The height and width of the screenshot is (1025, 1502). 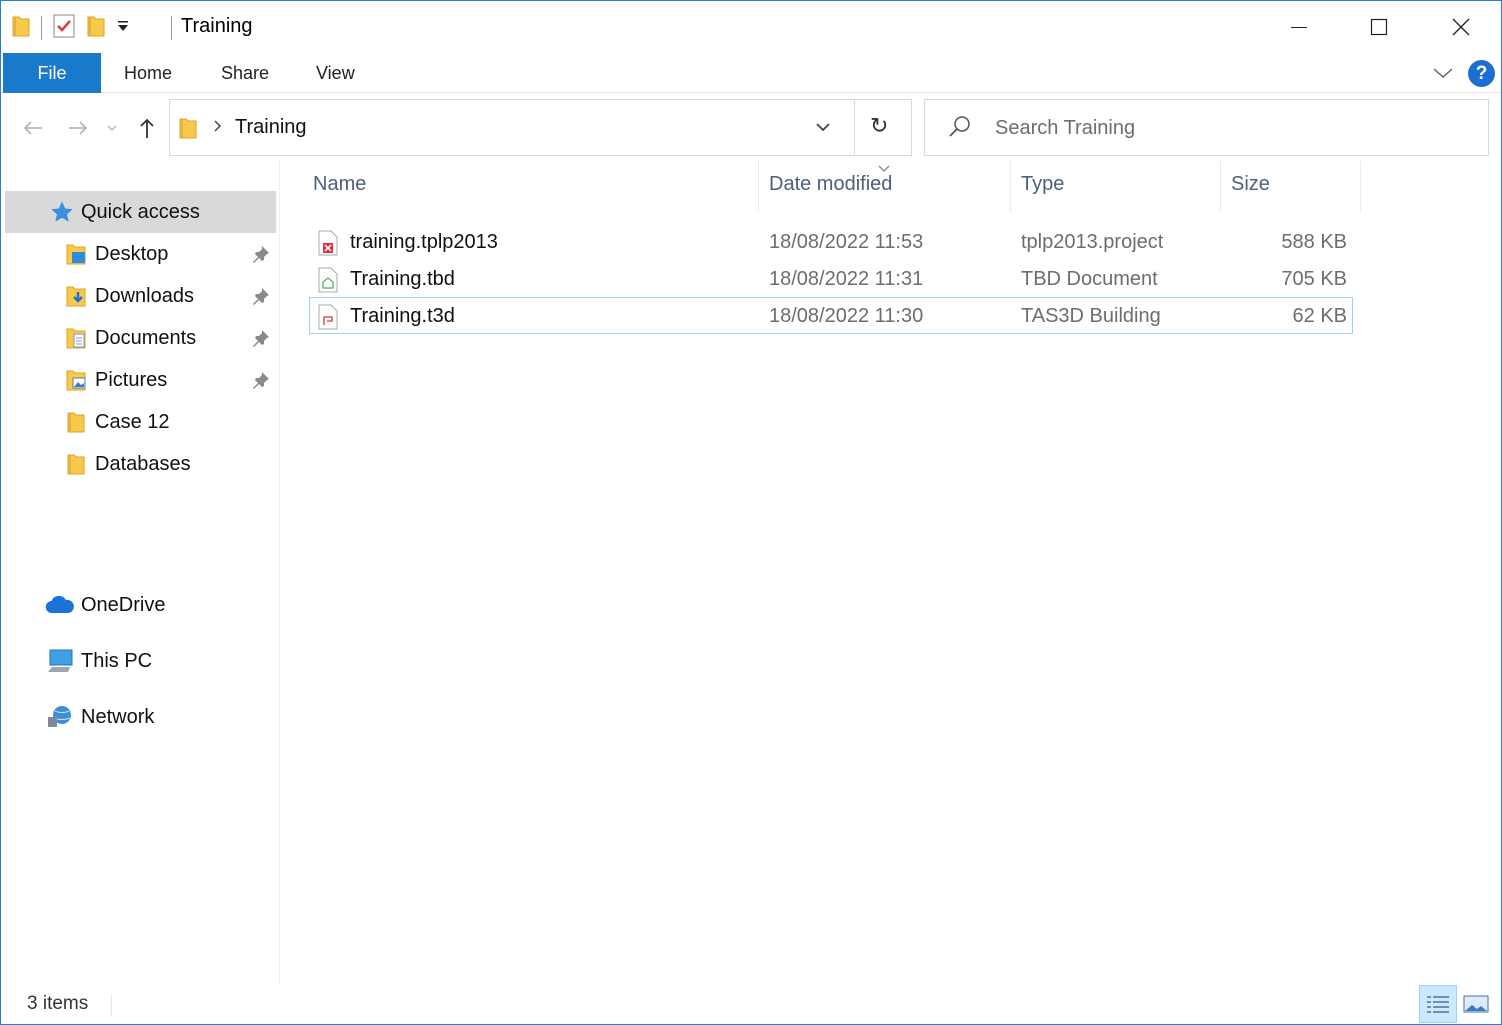 I want to click on ribbon-tabs: File Home Share View ?, so click(x=751, y=73).